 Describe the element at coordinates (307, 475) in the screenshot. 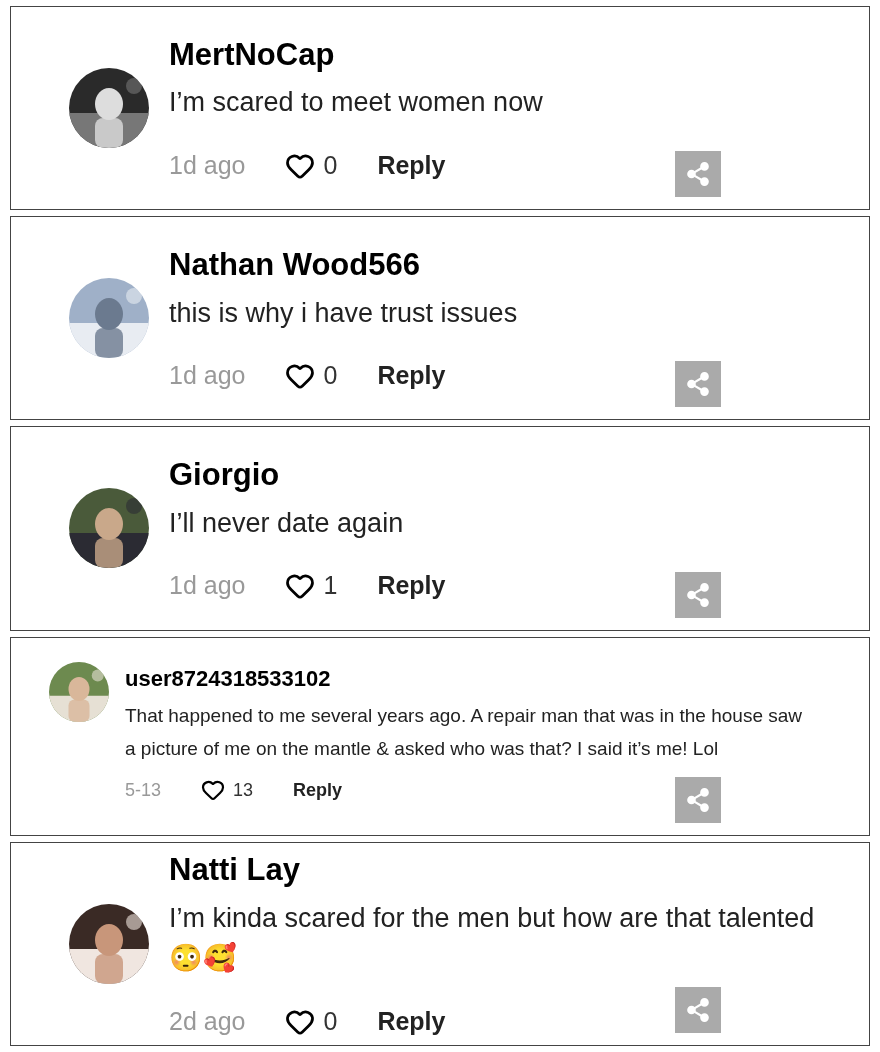

I see `username: Giorgio` at that location.